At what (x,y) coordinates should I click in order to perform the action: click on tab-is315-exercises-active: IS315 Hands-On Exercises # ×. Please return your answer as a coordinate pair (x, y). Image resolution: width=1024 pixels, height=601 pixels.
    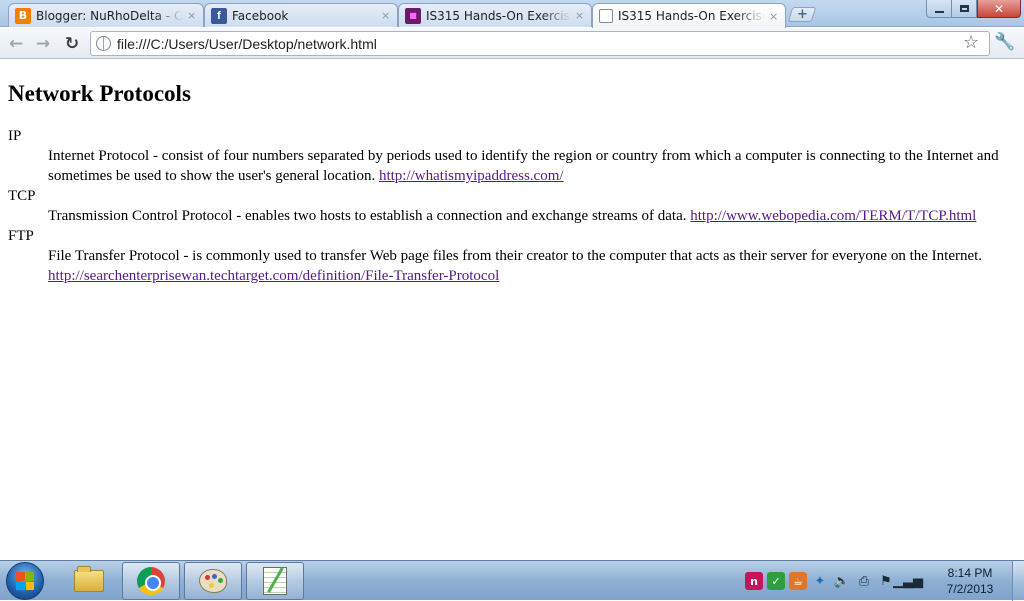
    Looking at the image, I should click on (689, 15).